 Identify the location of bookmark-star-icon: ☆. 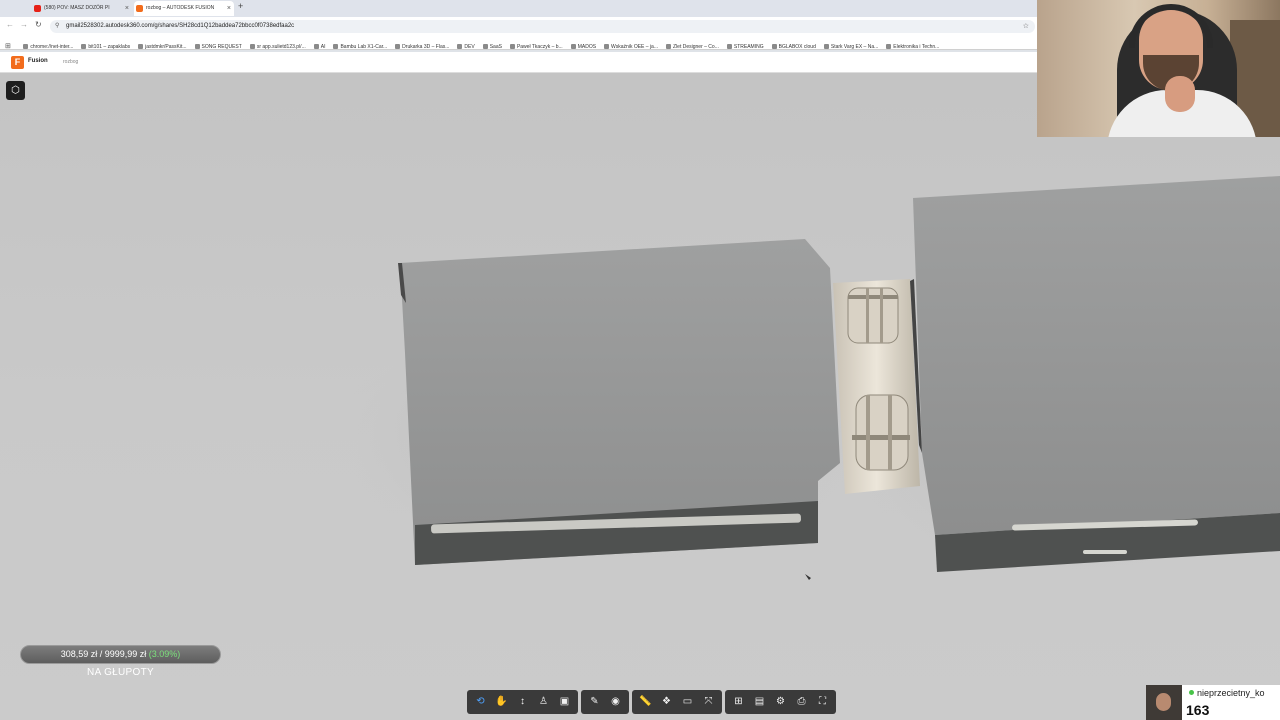
(1026, 26).